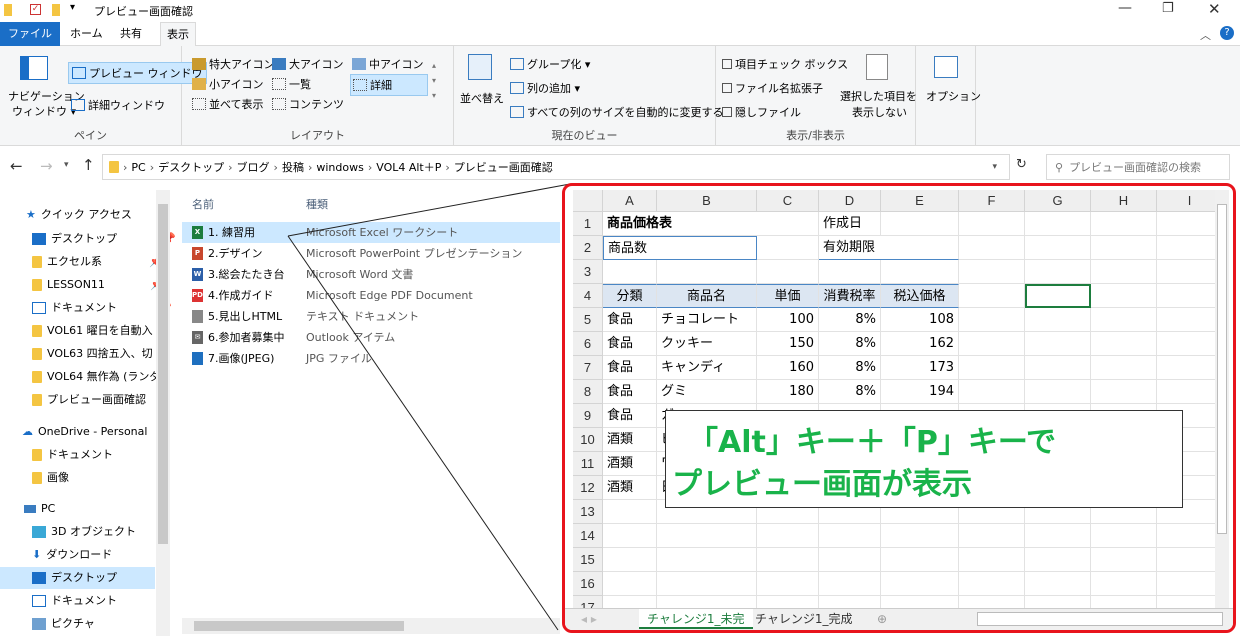 This screenshot has height=636, width=1240. I want to click on cell-value: グミ, so click(707, 392).